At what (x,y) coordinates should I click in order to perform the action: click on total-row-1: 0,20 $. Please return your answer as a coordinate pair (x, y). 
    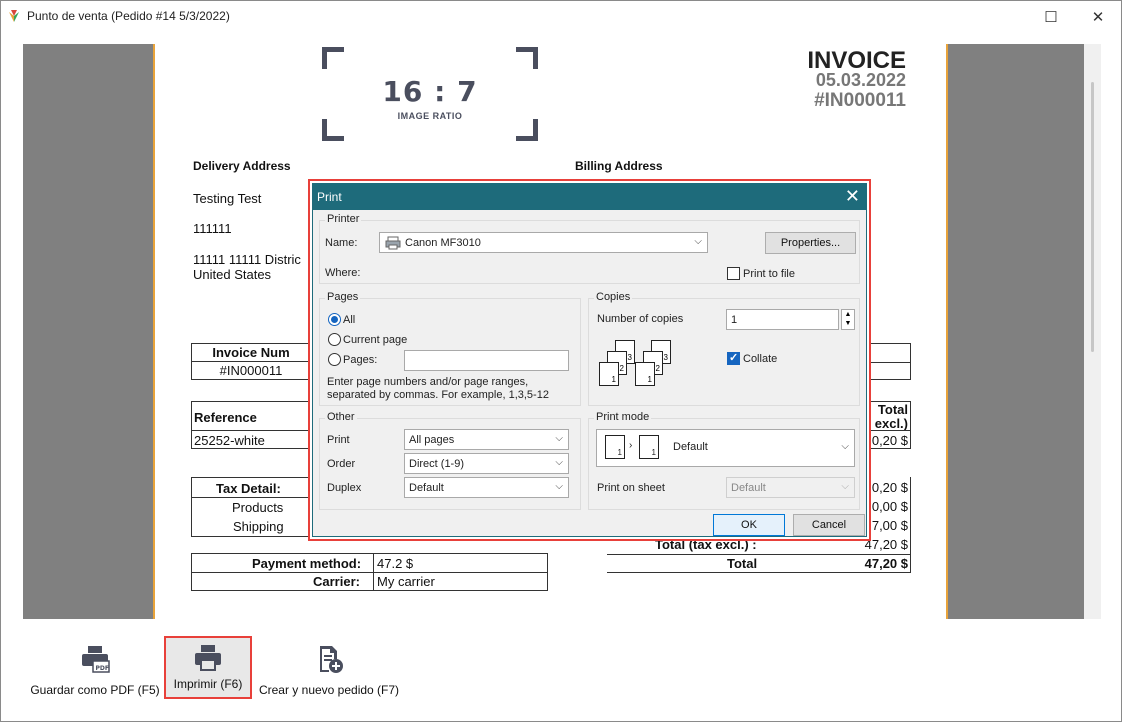
    Looking at the image, I should click on (889, 487).